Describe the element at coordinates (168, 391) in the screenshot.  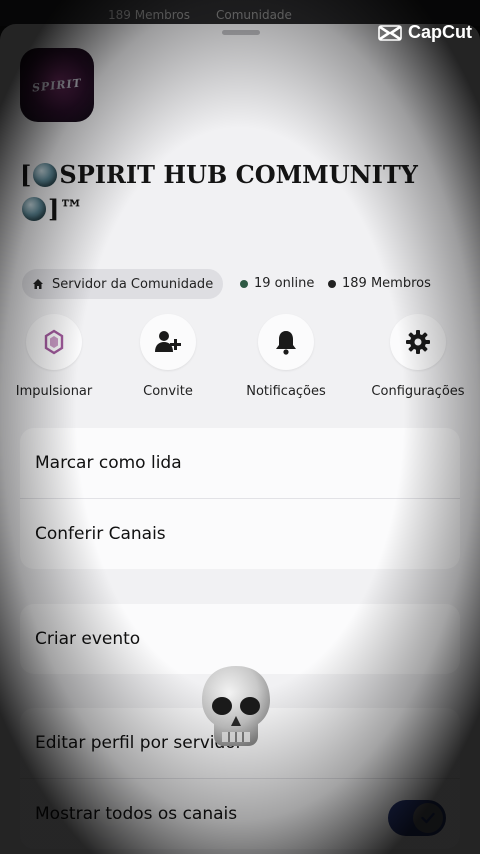
I see `invite-label: Convite` at that location.